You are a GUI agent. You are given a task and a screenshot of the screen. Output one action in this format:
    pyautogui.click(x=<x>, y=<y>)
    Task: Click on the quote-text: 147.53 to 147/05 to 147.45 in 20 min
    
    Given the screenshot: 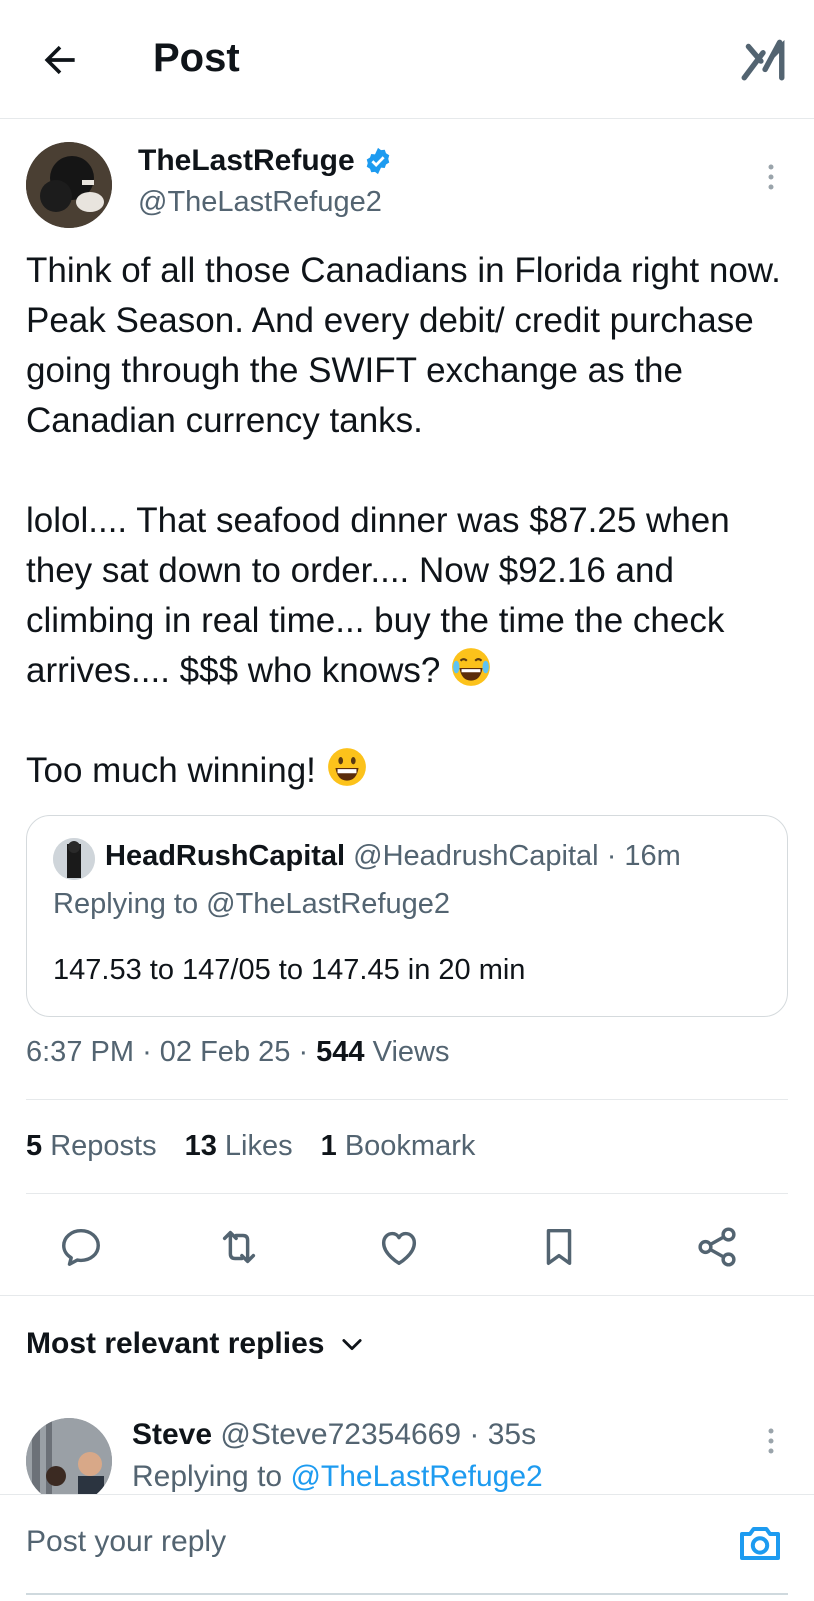 What is the action you would take?
    pyautogui.click(x=289, y=970)
    